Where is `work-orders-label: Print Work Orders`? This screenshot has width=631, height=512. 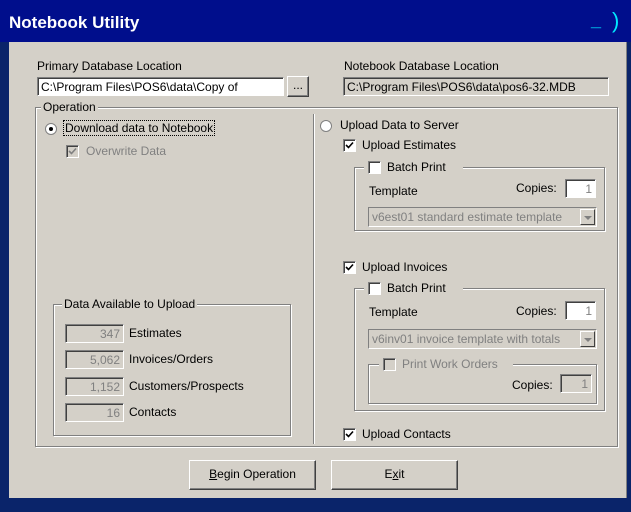 work-orders-label: Print Work Orders is located at coordinates (450, 364).